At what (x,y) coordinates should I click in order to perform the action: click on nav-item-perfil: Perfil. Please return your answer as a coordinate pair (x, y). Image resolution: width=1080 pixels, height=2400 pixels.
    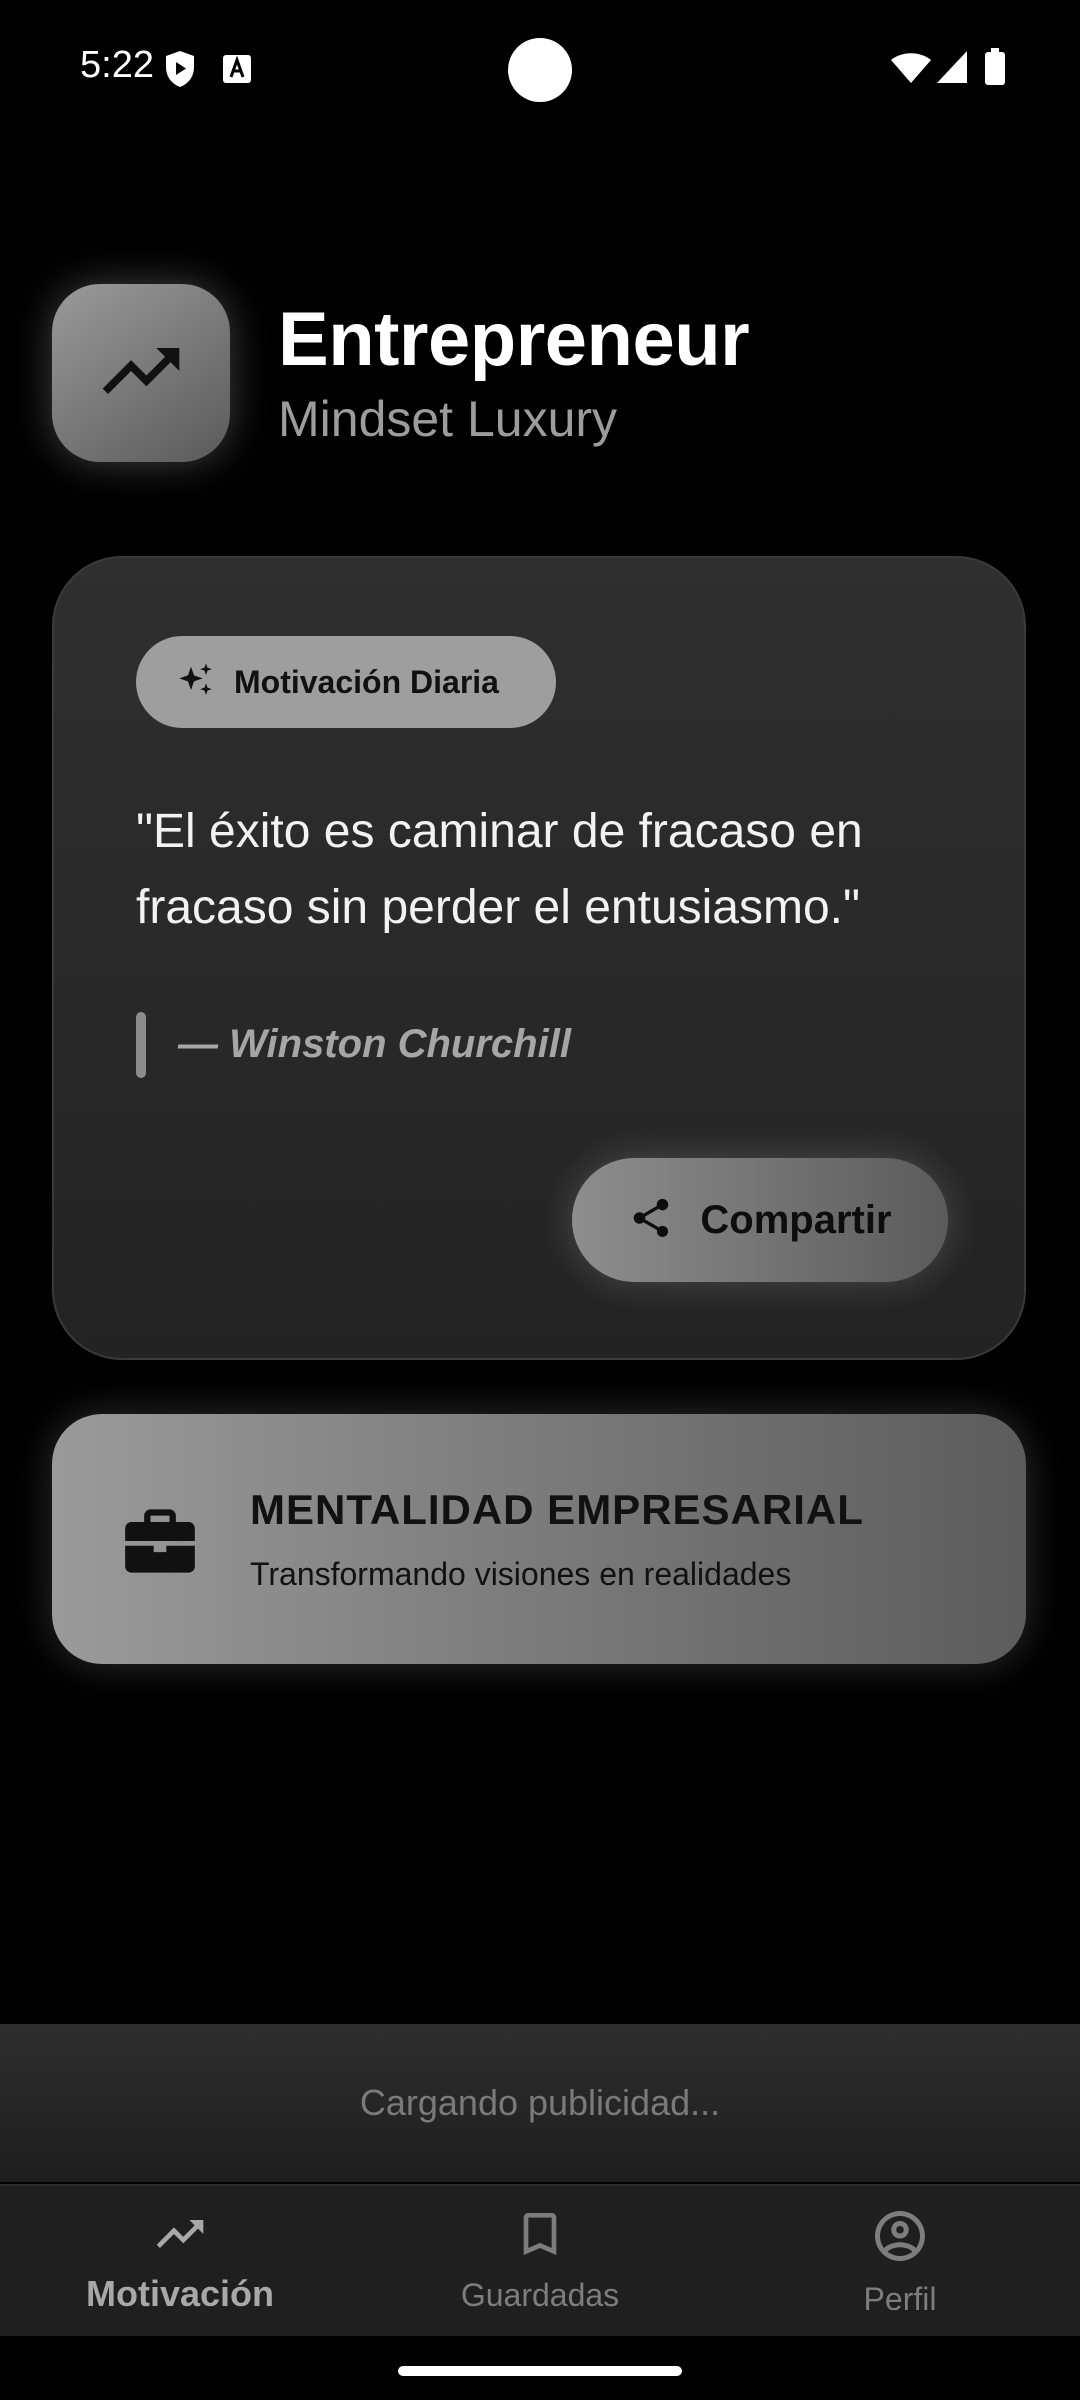
    Looking at the image, I should click on (900, 2266).